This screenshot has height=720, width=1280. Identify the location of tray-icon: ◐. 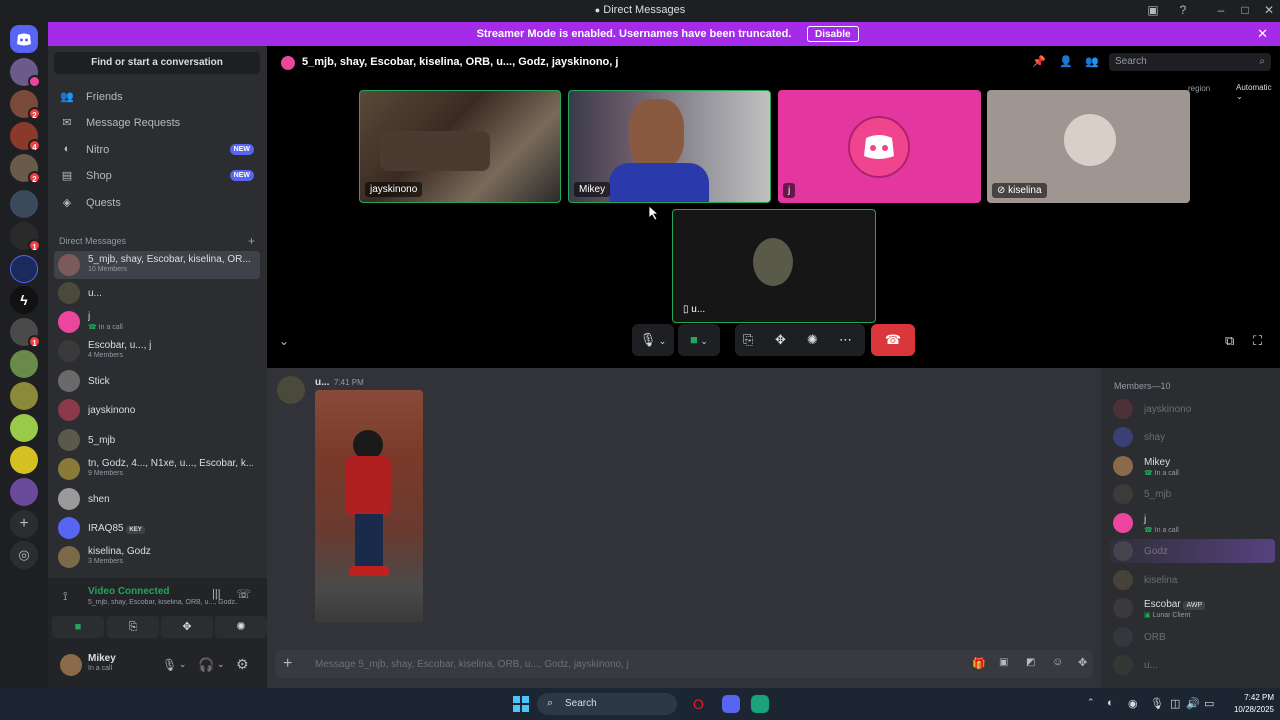
(1110, 703).